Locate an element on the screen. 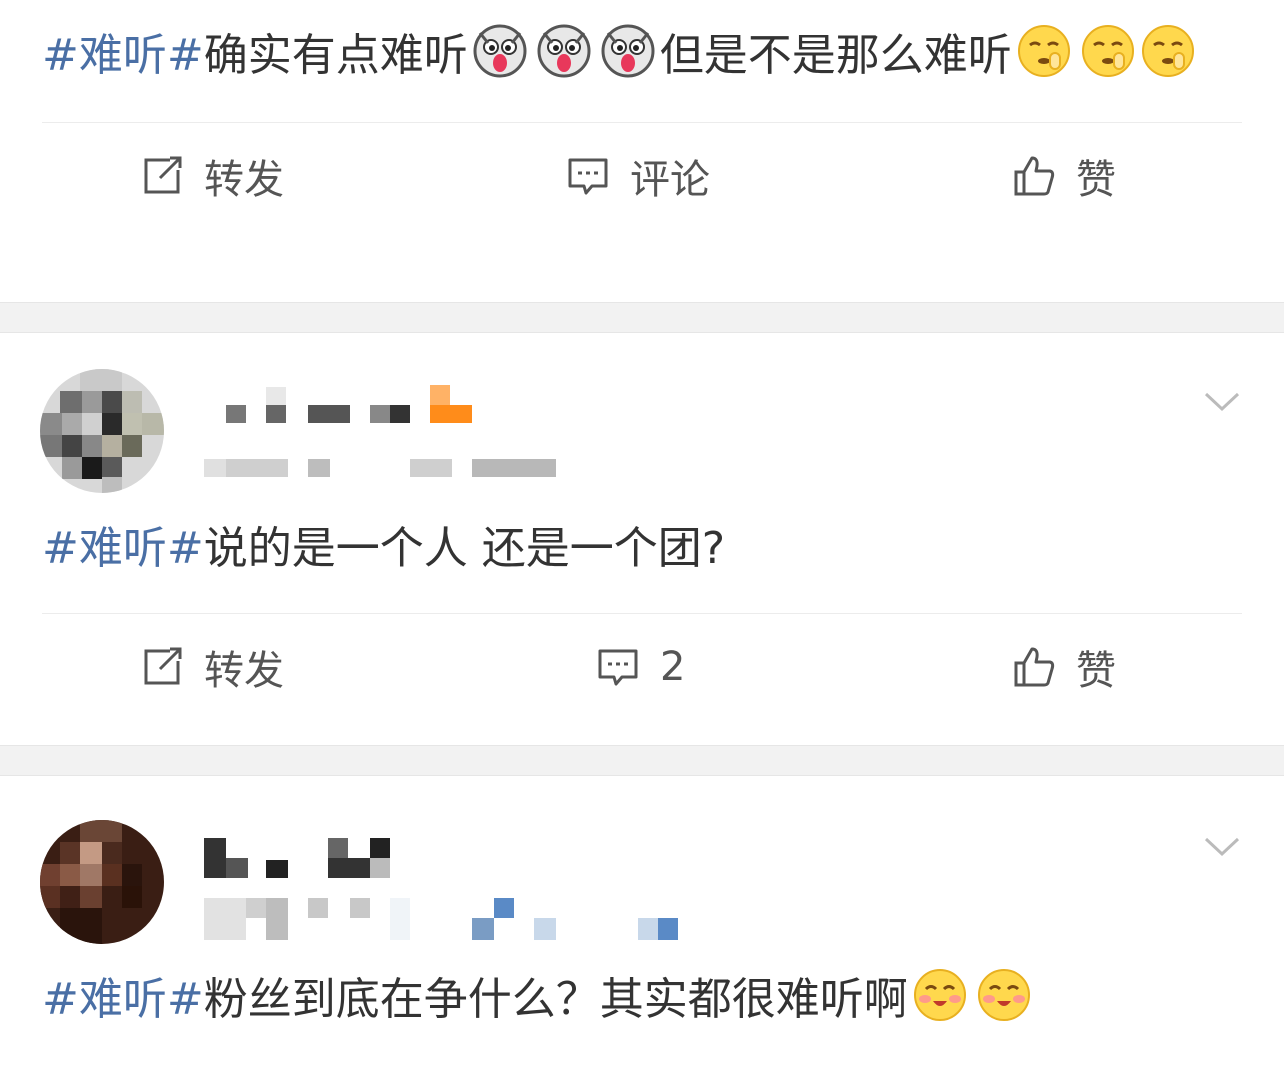 This screenshot has height=1073, width=1284. post-body: 确实有点难听 is located at coordinates (335, 55).